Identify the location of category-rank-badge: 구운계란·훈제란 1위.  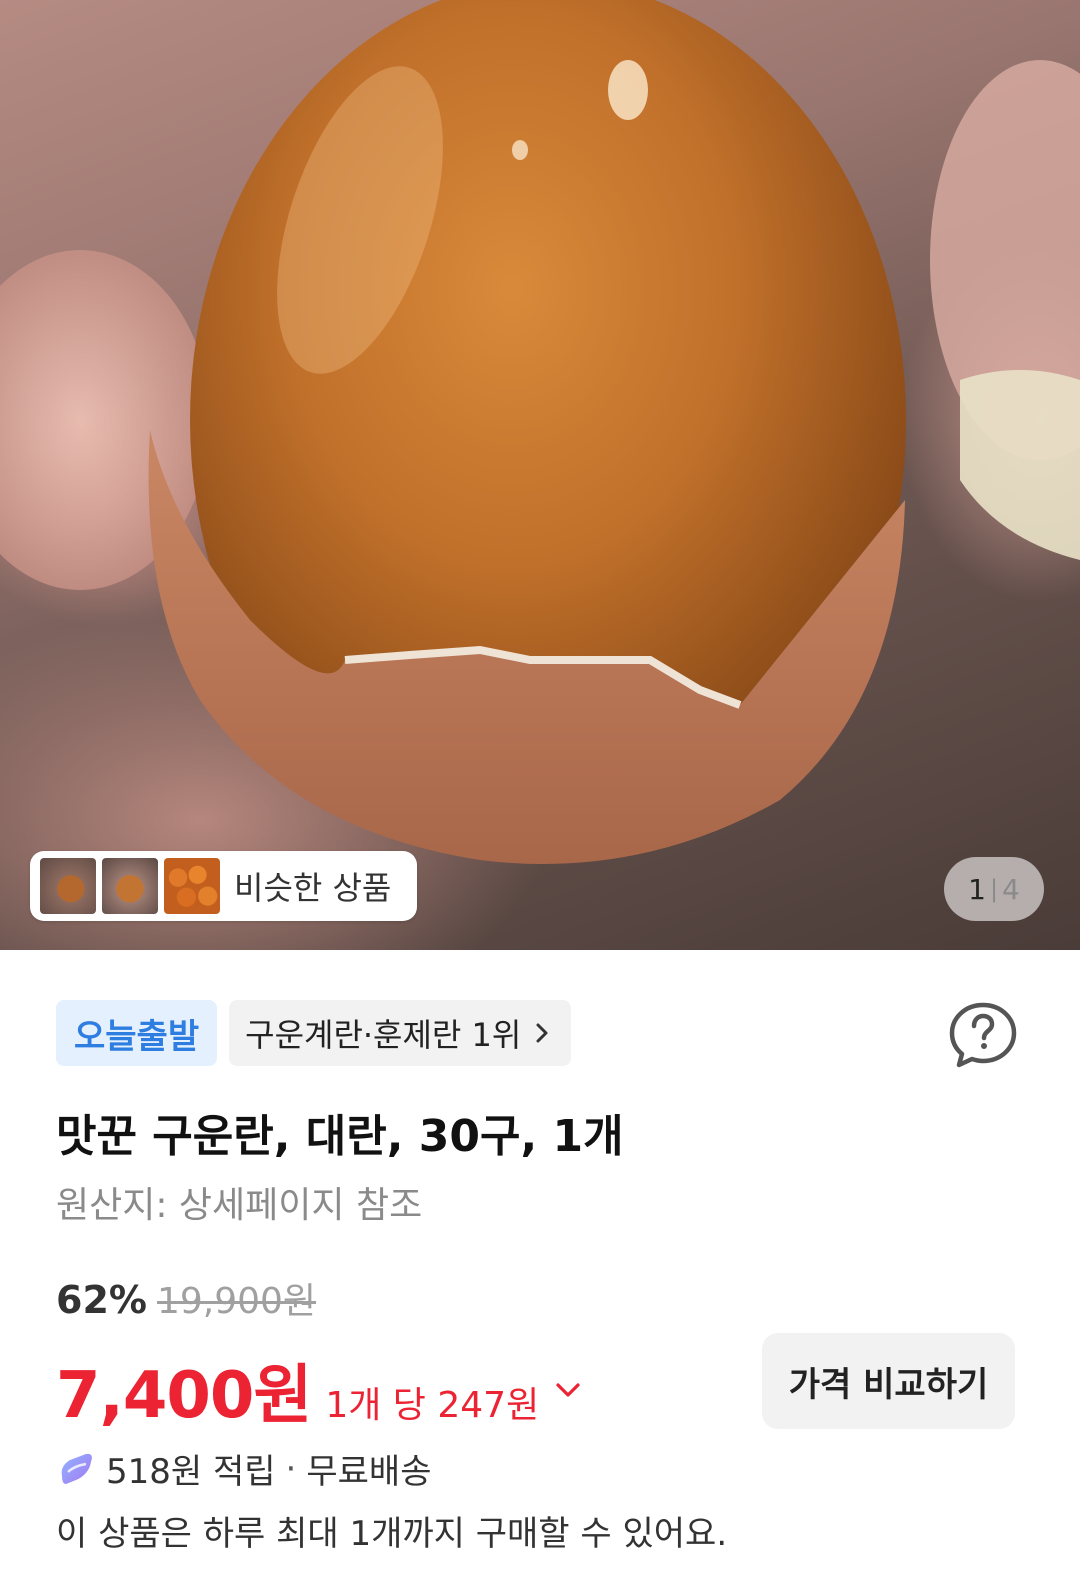
(400, 1033).